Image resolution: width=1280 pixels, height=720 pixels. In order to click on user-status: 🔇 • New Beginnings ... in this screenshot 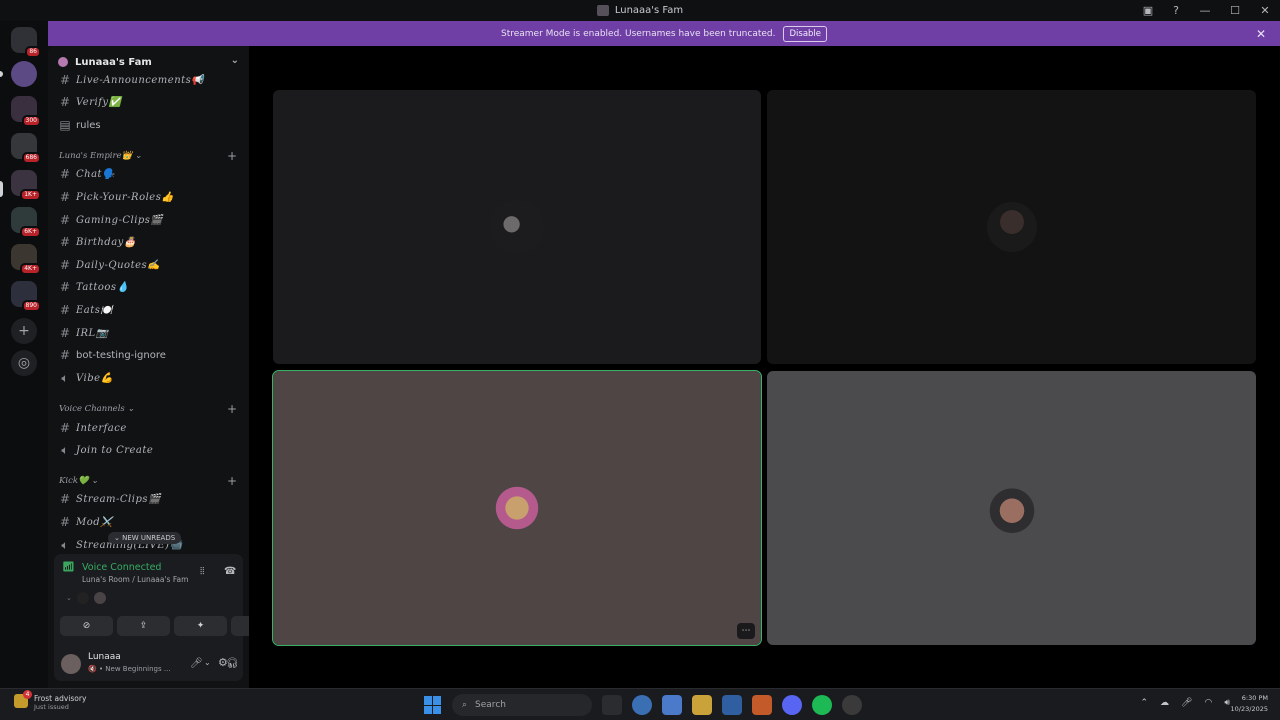, I will do `click(129, 669)`.